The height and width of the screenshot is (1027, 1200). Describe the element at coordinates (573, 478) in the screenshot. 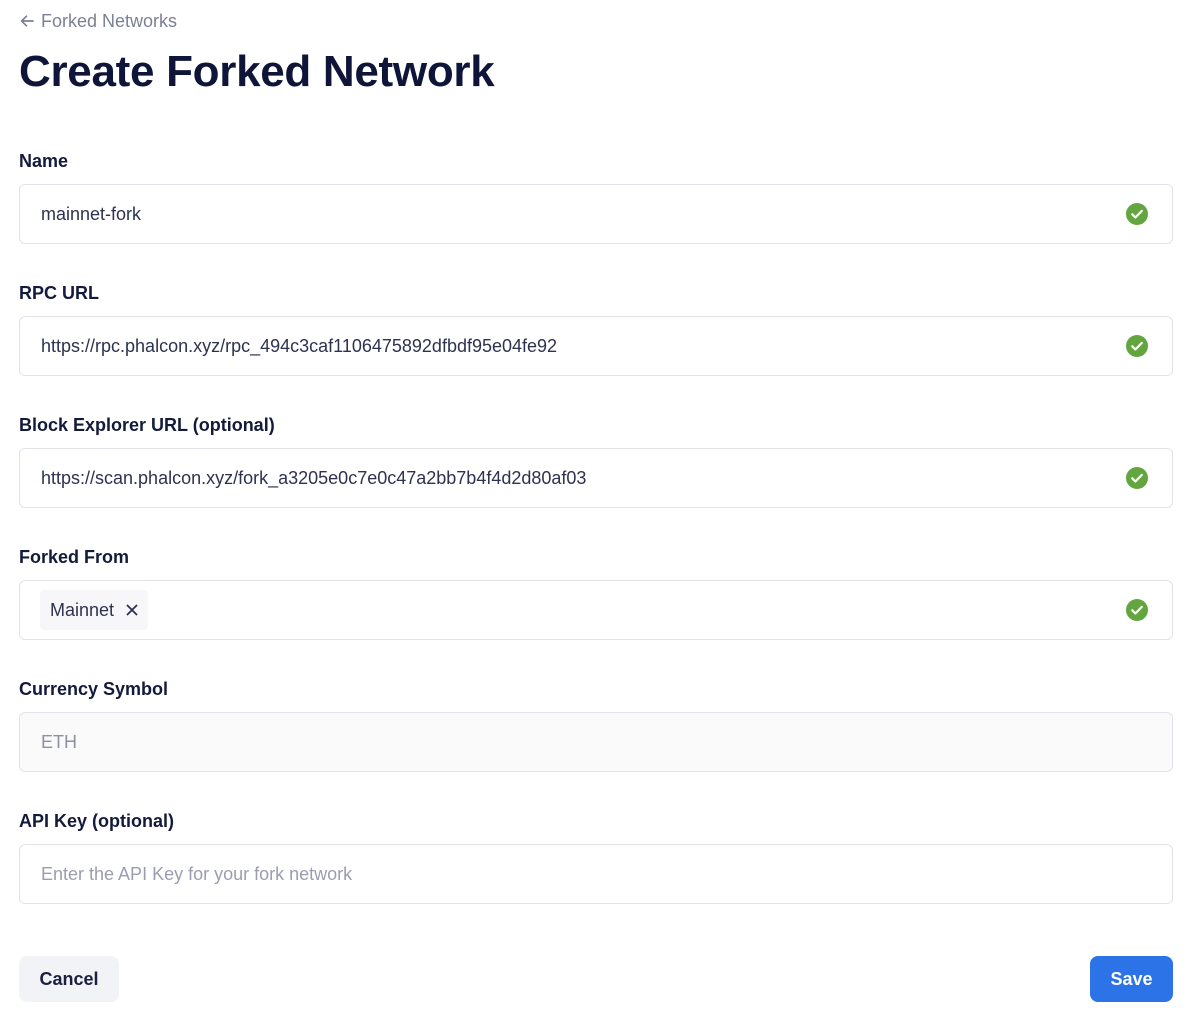

I see `block-explorer-url-input` at that location.